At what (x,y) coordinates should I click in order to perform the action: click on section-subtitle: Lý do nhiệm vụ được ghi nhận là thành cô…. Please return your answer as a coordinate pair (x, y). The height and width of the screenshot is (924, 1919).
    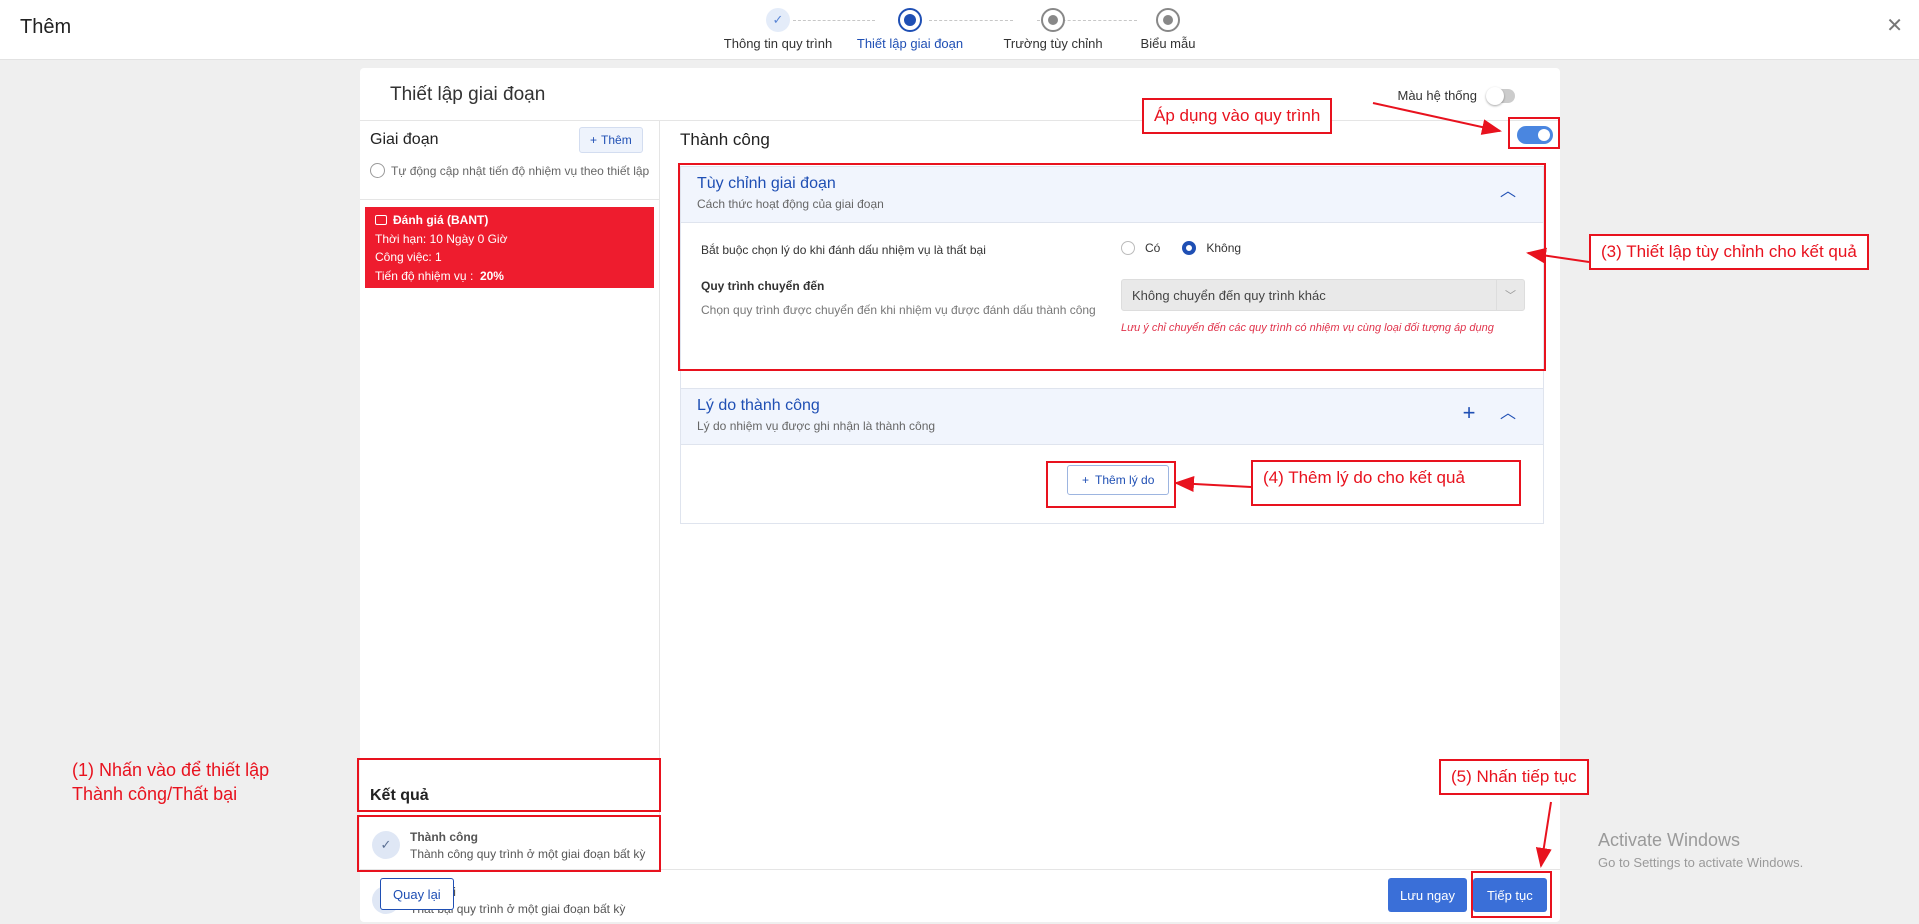
    Looking at the image, I should click on (816, 426).